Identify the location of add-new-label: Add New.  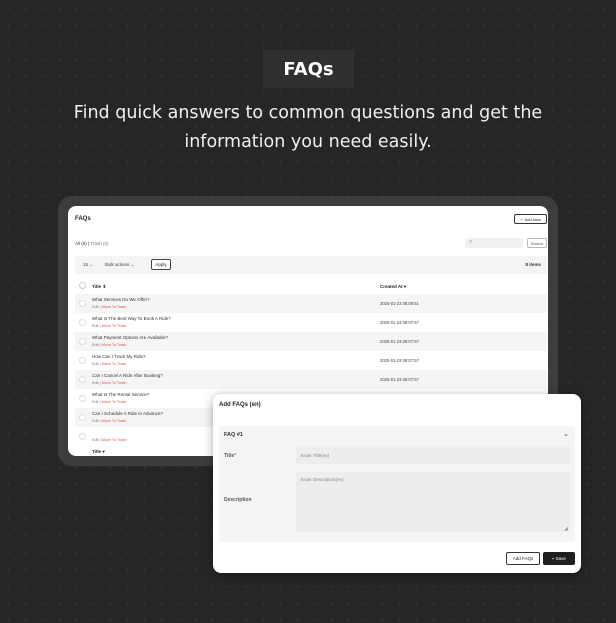
(532, 219).